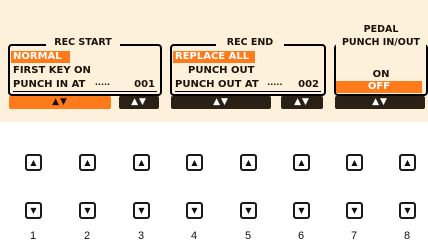 This screenshot has width=428, height=244. What do you see at coordinates (407, 236) in the screenshot?
I see `button-number-8: 8` at bounding box center [407, 236].